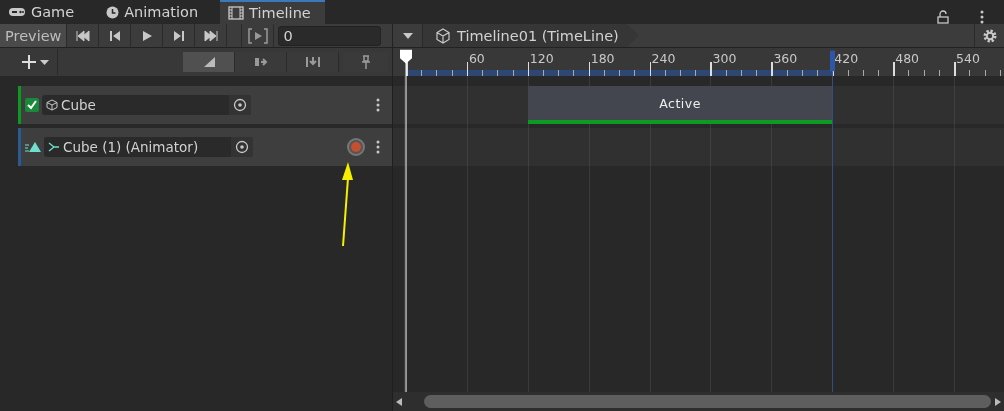  I want to click on record-button, so click(356, 147).